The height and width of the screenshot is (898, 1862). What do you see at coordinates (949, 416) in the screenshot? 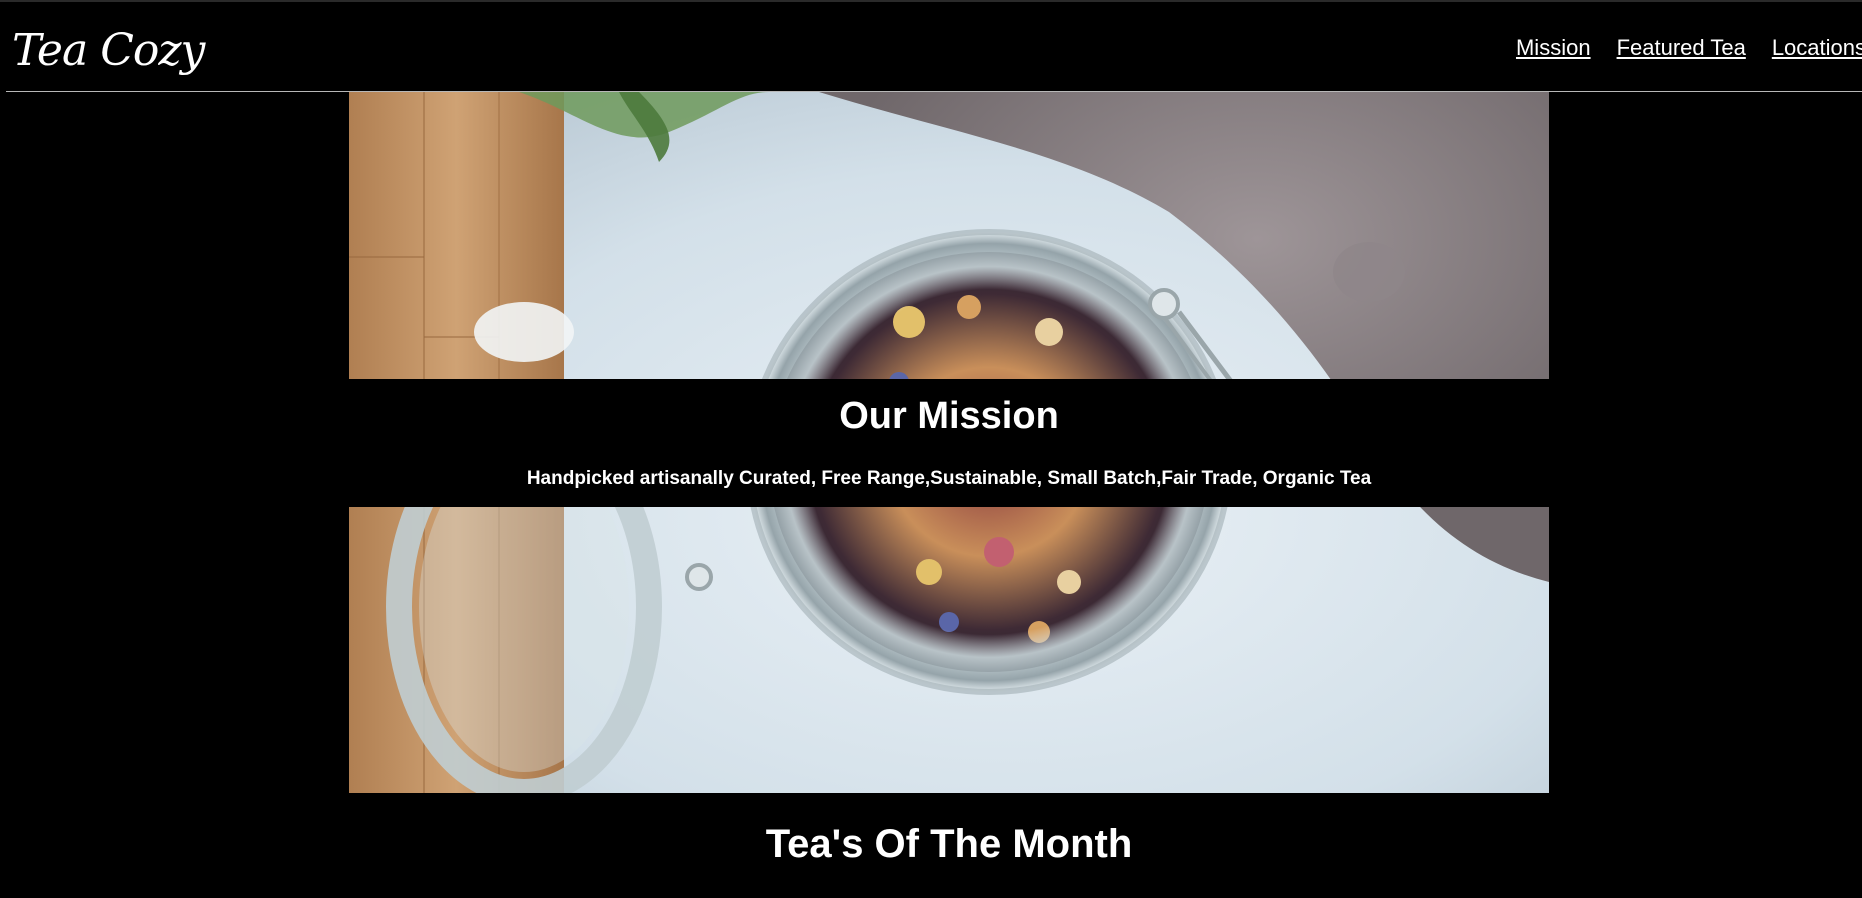
I see `mission-heading: Our Mission` at bounding box center [949, 416].